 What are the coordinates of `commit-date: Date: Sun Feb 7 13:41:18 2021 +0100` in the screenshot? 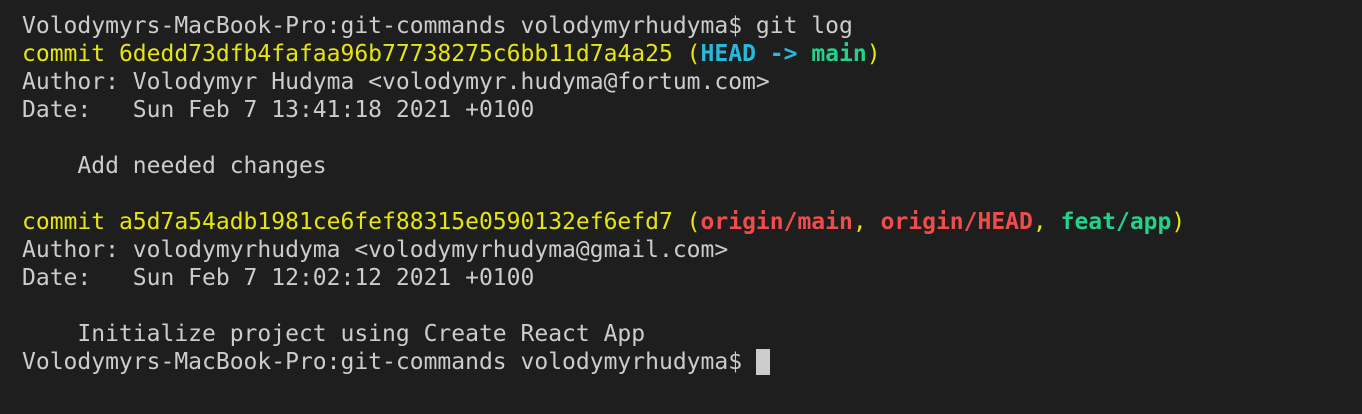 It's located at (278, 110).